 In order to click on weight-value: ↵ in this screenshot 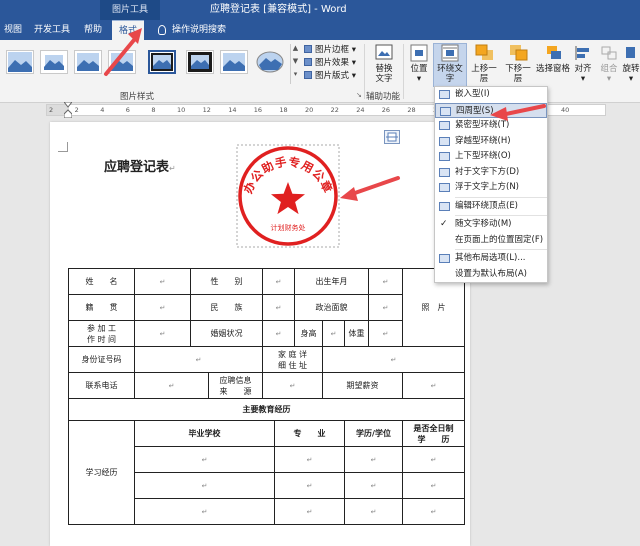, I will do `click(386, 333)`.